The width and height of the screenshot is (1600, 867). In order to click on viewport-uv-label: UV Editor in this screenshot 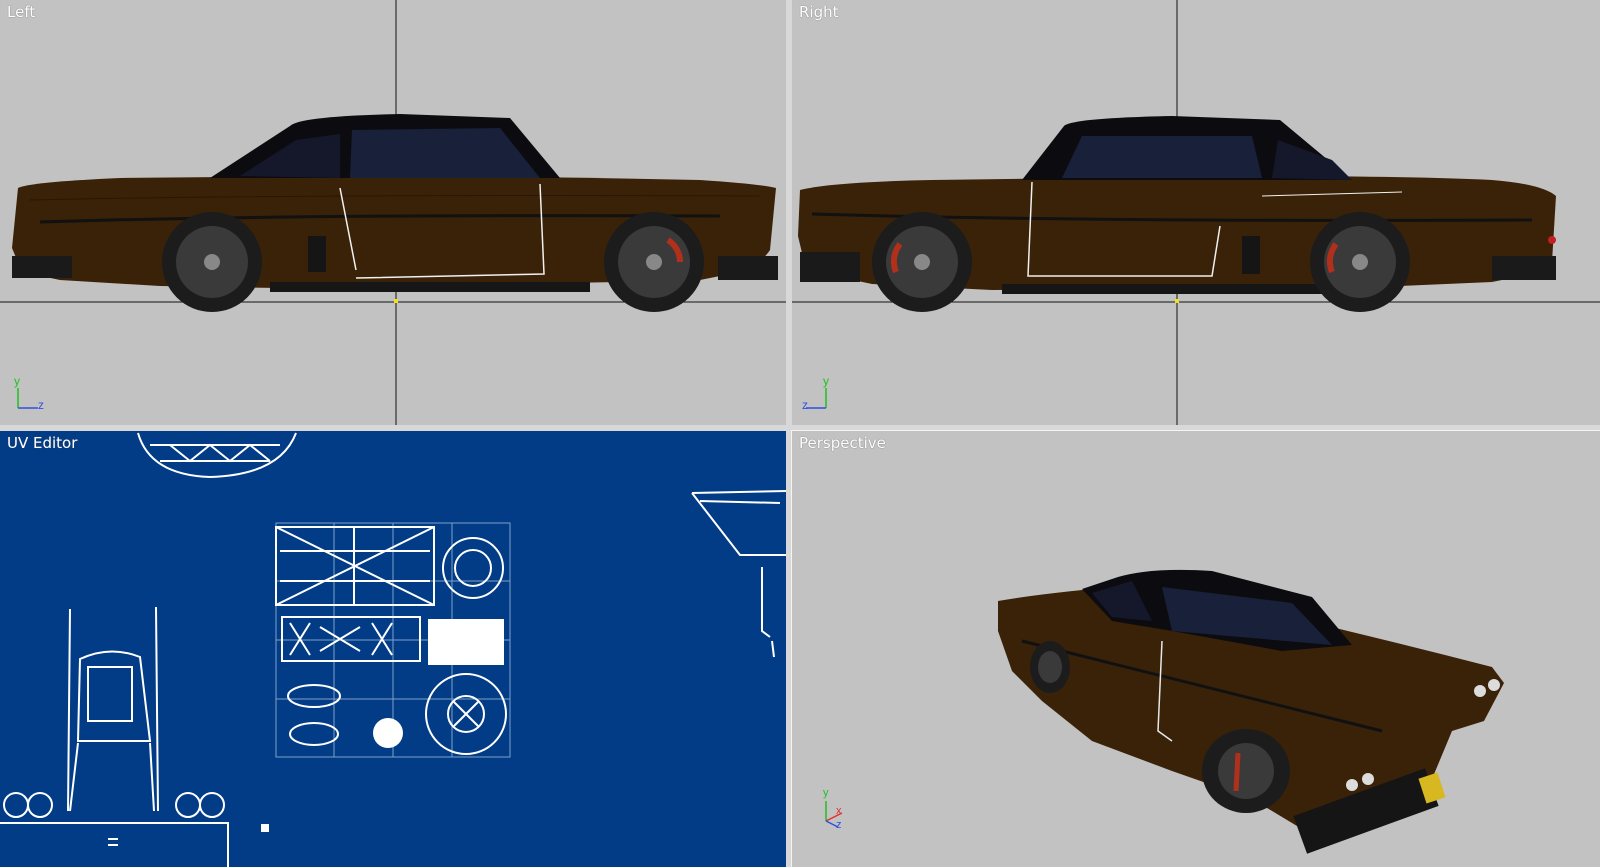, I will do `click(42, 443)`.